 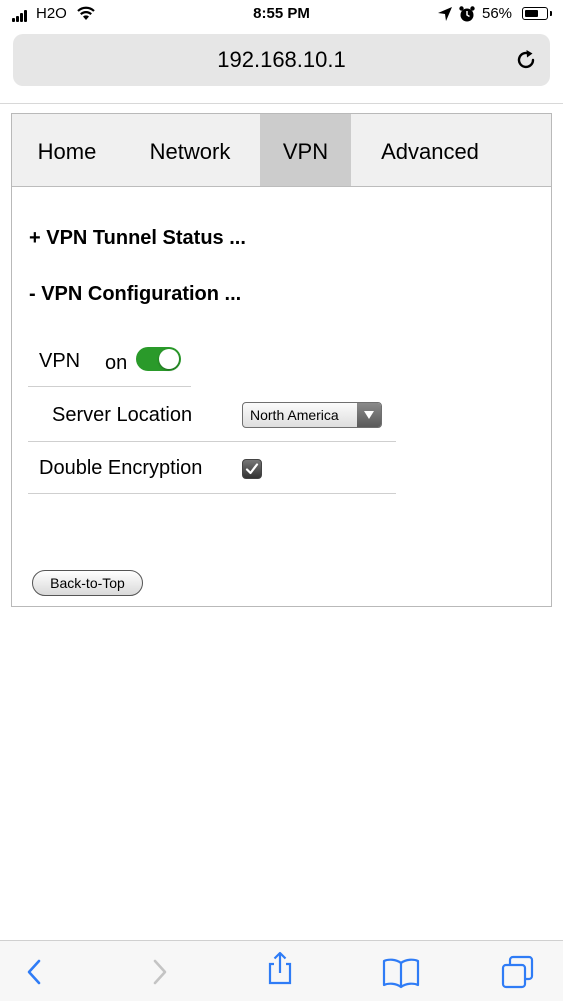 What do you see at coordinates (305, 150) in the screenshot?
I see `tab-vpn: VPN` at bounding box center [305, 150].